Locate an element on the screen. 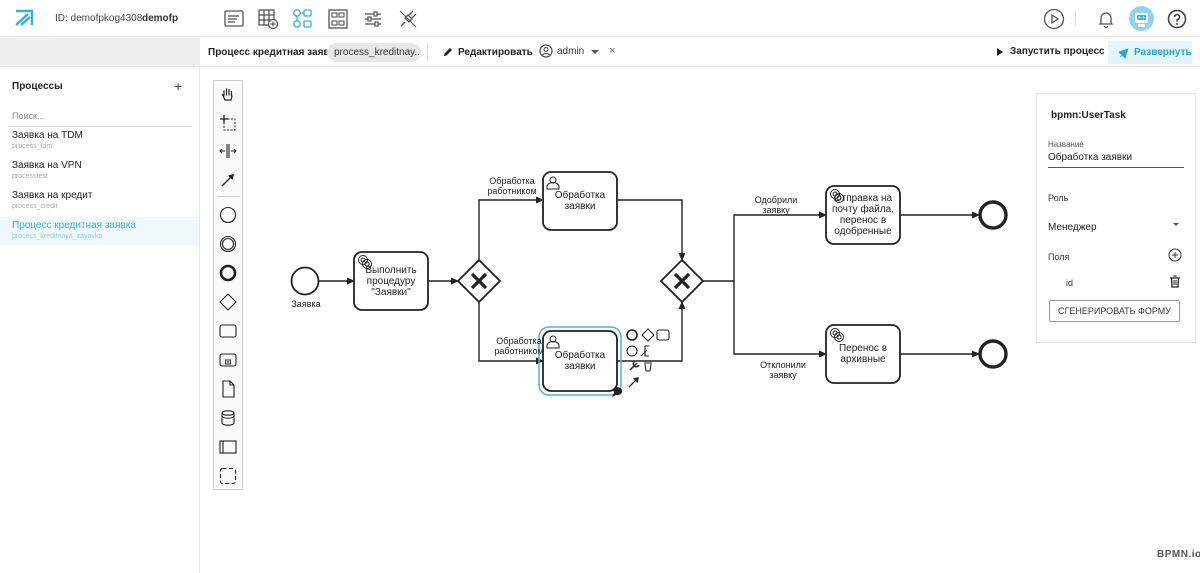 The height and width of the screenshot is (573, 1200). pencil-icon is located at coordinates (448, 52).